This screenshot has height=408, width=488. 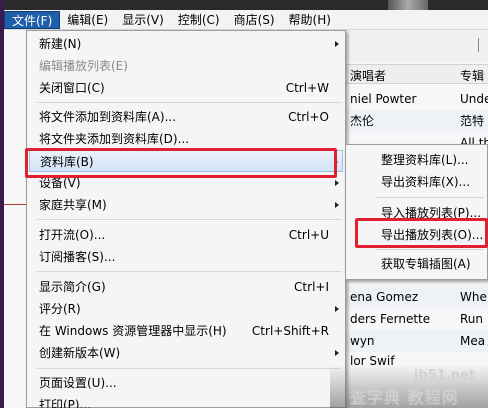 I want to click on watermark-text: jiaocheng.chazidian.com, so click(x=410, y=402).